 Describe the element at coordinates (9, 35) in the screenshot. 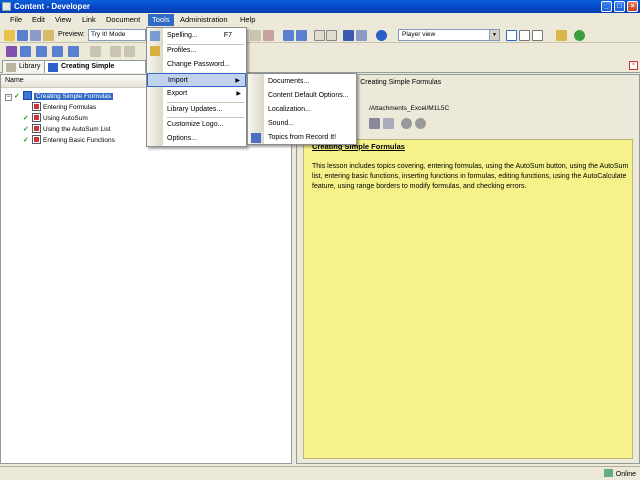

I see `open-icon` at that location.